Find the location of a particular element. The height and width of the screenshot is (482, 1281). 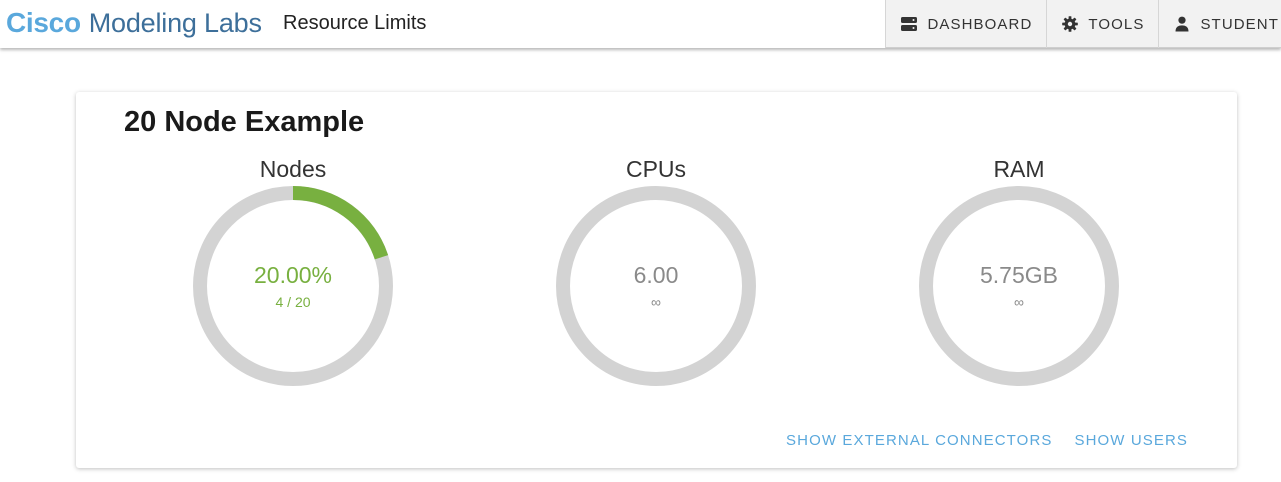

gauge-value: 6.00 is located at coordinates (656, 275).